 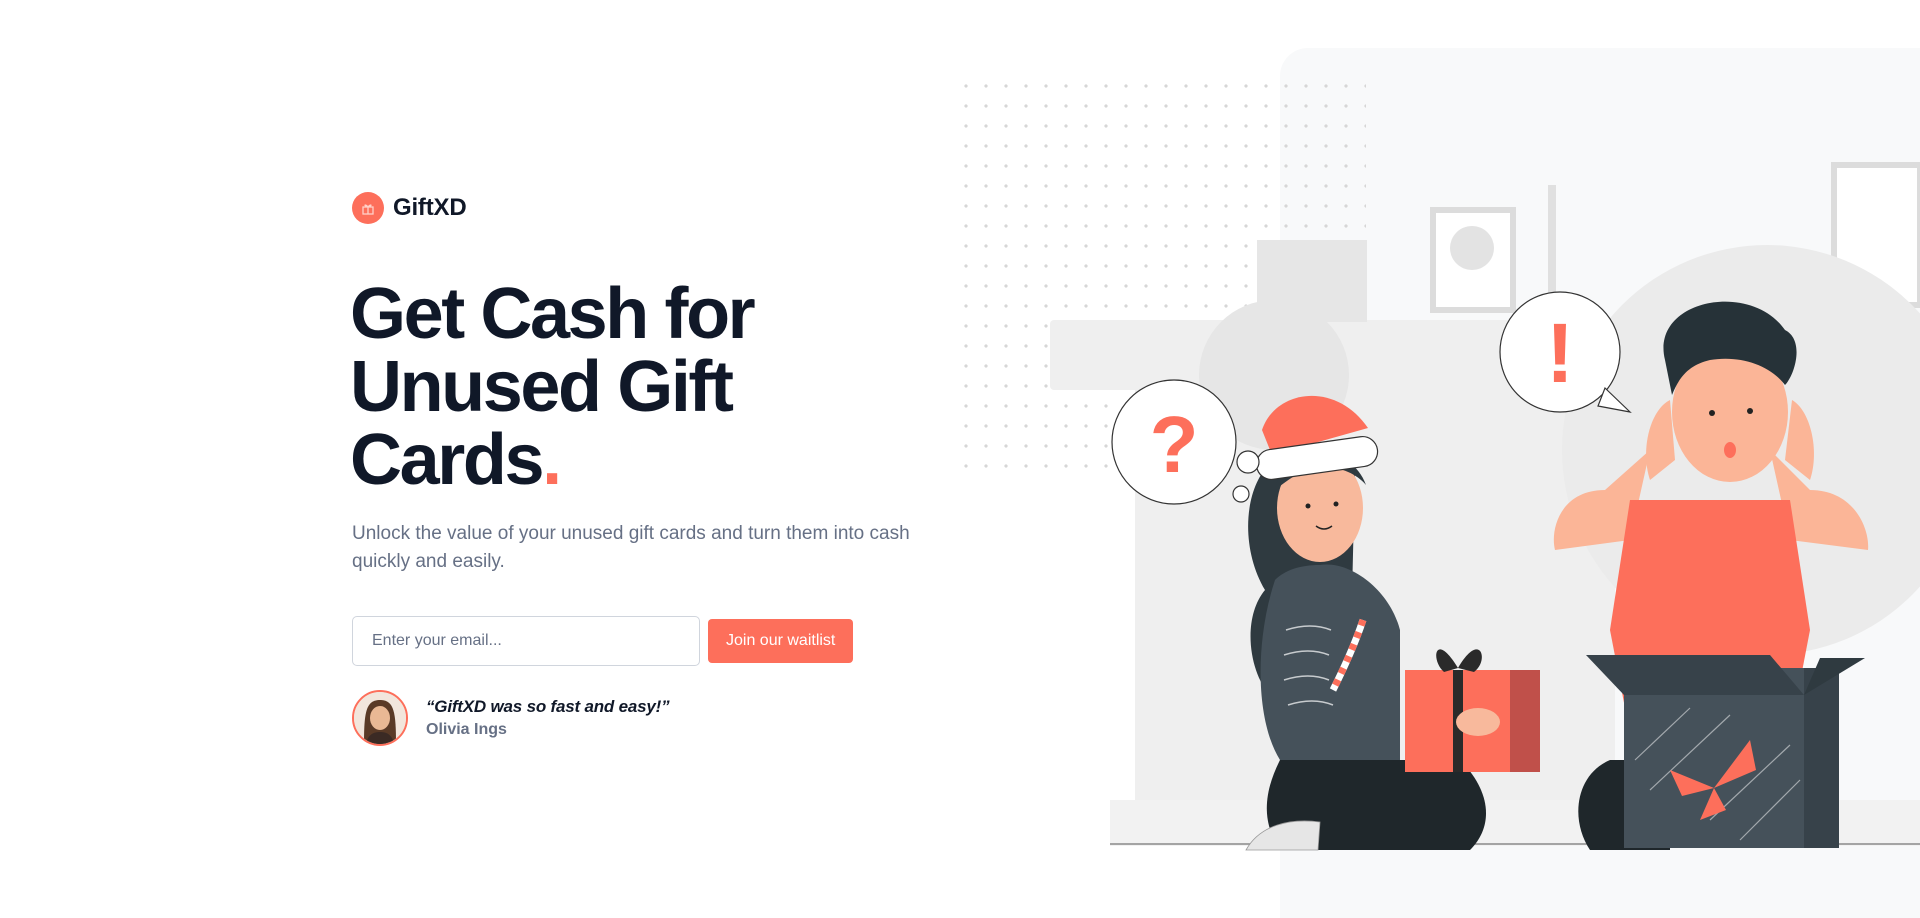 I want to click on testimonial-author: Olivia Ings, so click(x=466, y=729).